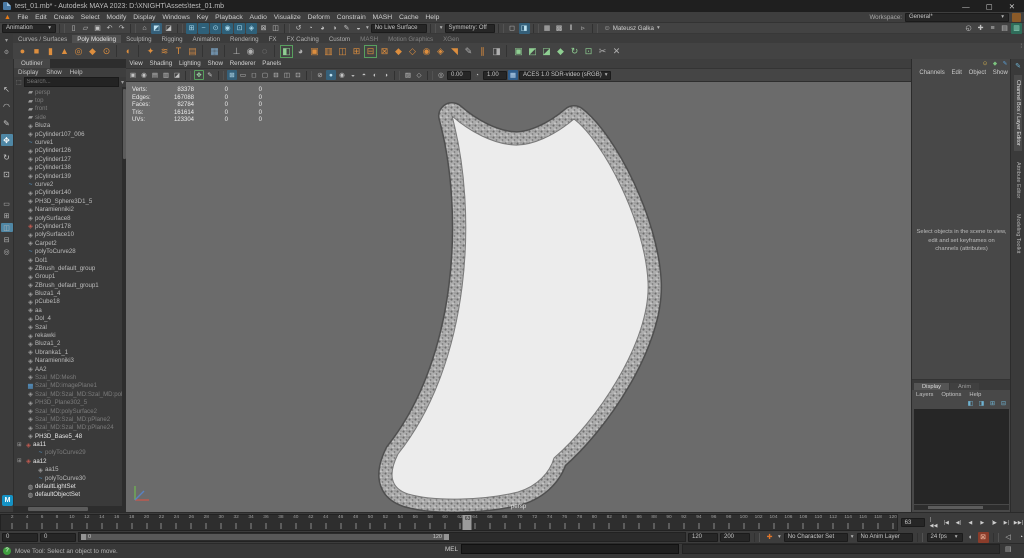 The image size is (1024, 558). Describe the element at coordinates (58, 537) in the screenshot. I see `playback-start-field: 0` at that location.